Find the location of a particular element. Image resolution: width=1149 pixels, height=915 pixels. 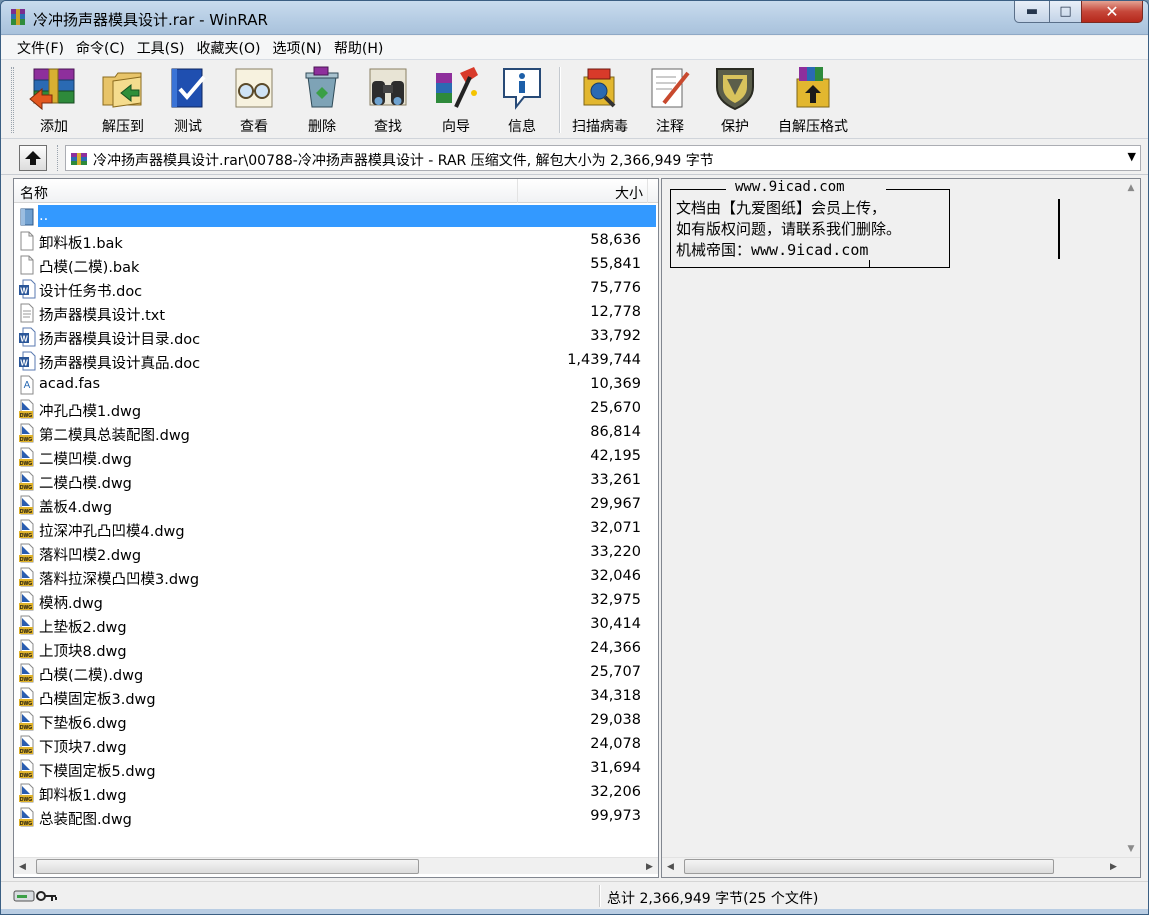

file-row: DWG 下垫板6.dwg 29,038 is located at coordinates (336, 721).